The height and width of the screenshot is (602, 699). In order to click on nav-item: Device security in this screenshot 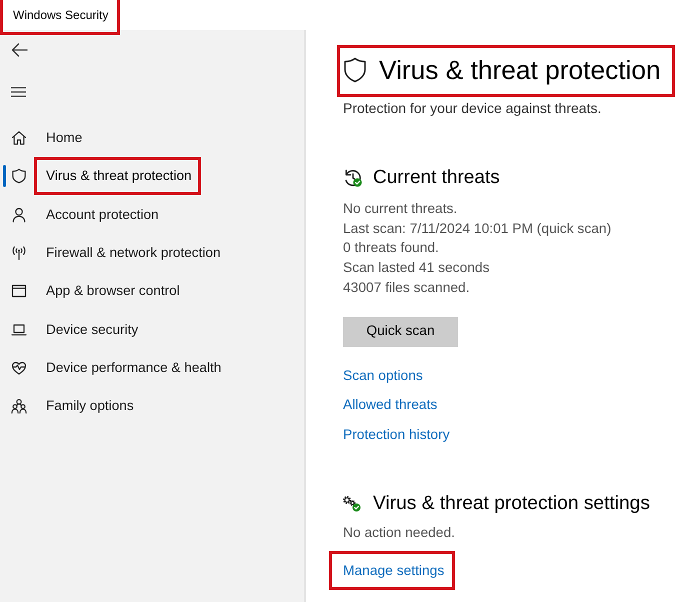, I will do `click(152, 329)`.